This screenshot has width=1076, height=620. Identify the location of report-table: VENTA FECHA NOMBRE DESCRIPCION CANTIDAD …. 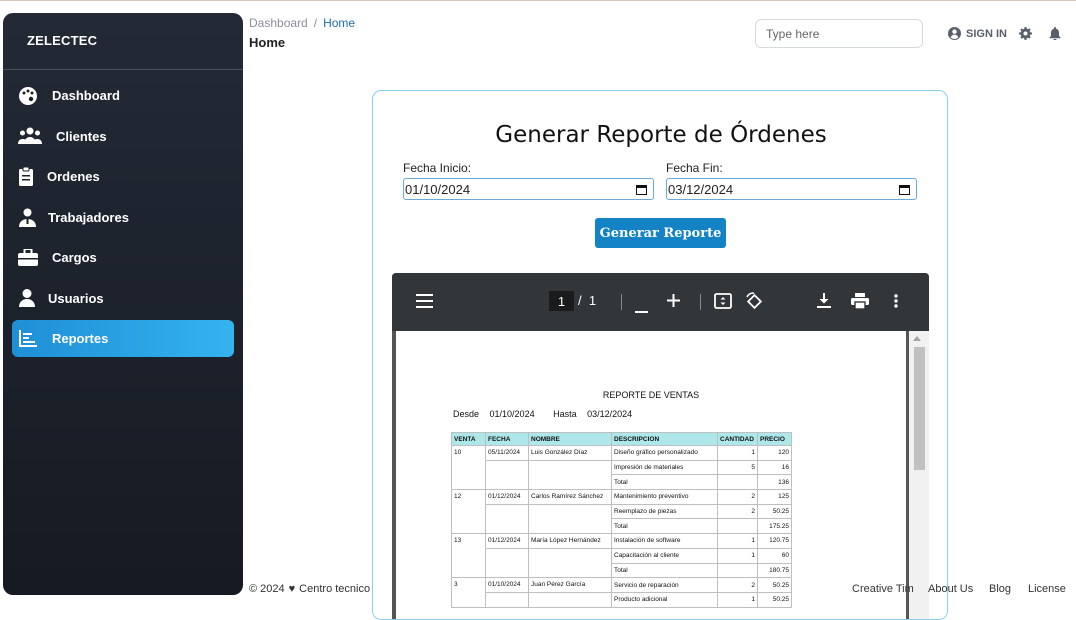
(621, 520).